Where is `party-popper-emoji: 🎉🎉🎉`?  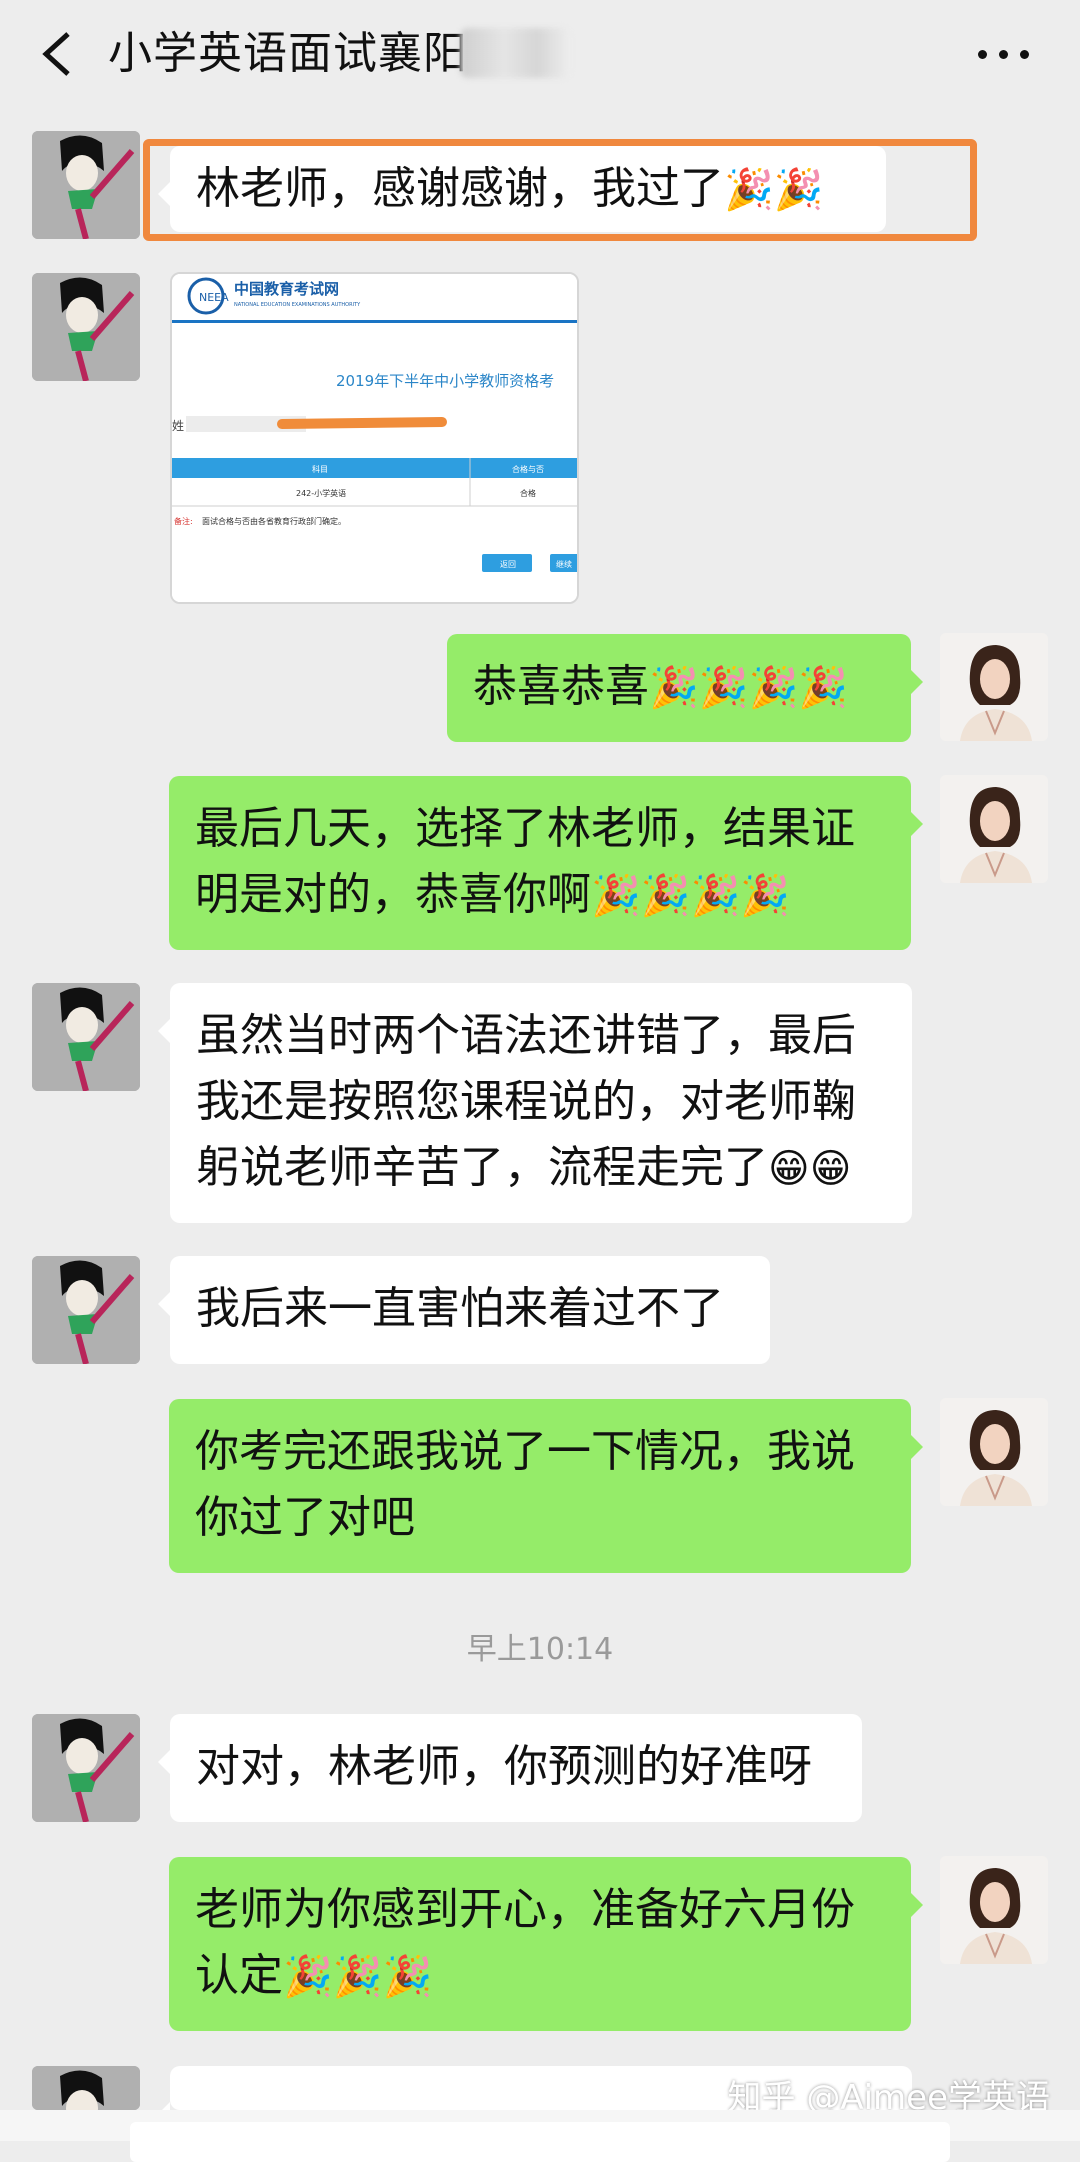 party-popper-emoji: 🎉🎉🎉 is located at coordinates (358, 1977).